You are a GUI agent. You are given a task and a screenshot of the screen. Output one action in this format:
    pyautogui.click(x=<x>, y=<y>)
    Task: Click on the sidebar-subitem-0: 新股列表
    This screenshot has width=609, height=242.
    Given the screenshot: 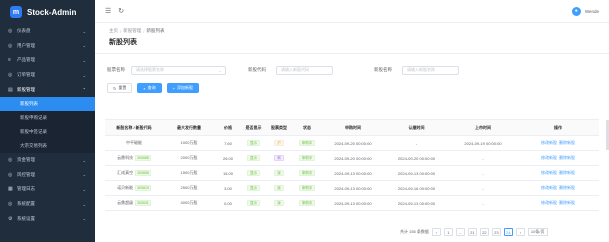 What is the action you would take?
    pyautogui.click(x=47, y=103)
    